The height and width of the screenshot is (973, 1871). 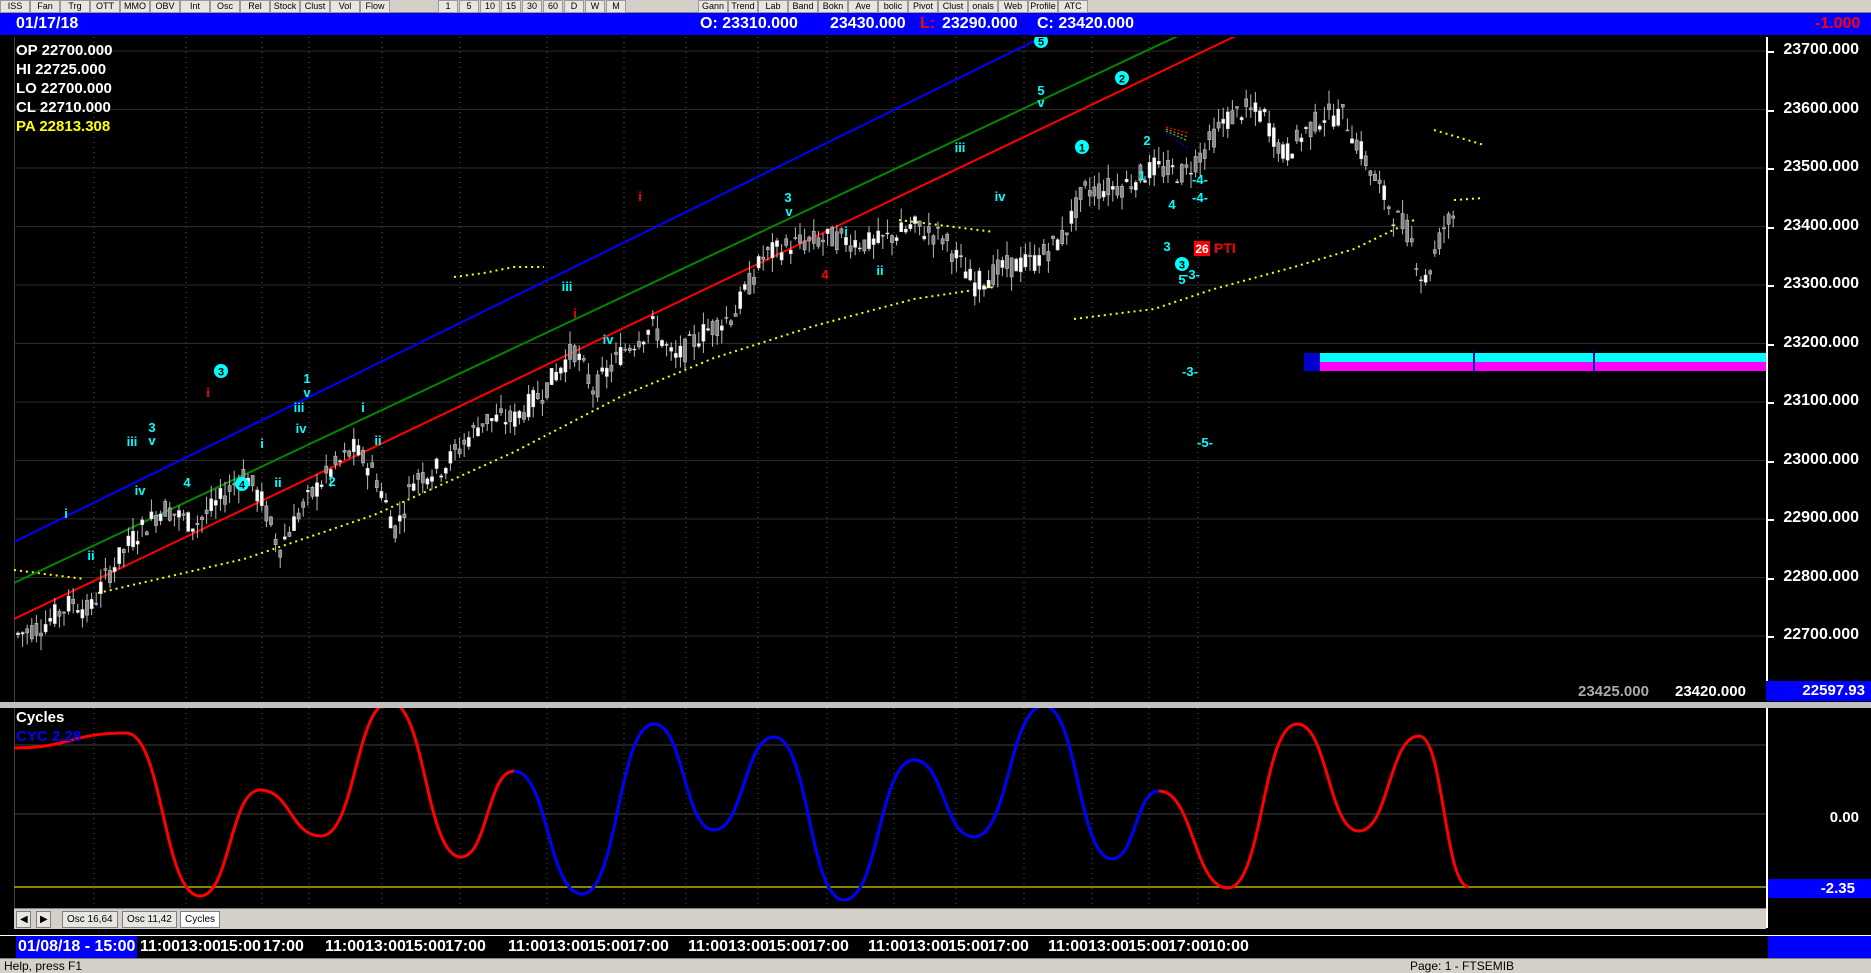 I want to click on toolbar-btn-atc: ATC, so click(x=1073, y=6).